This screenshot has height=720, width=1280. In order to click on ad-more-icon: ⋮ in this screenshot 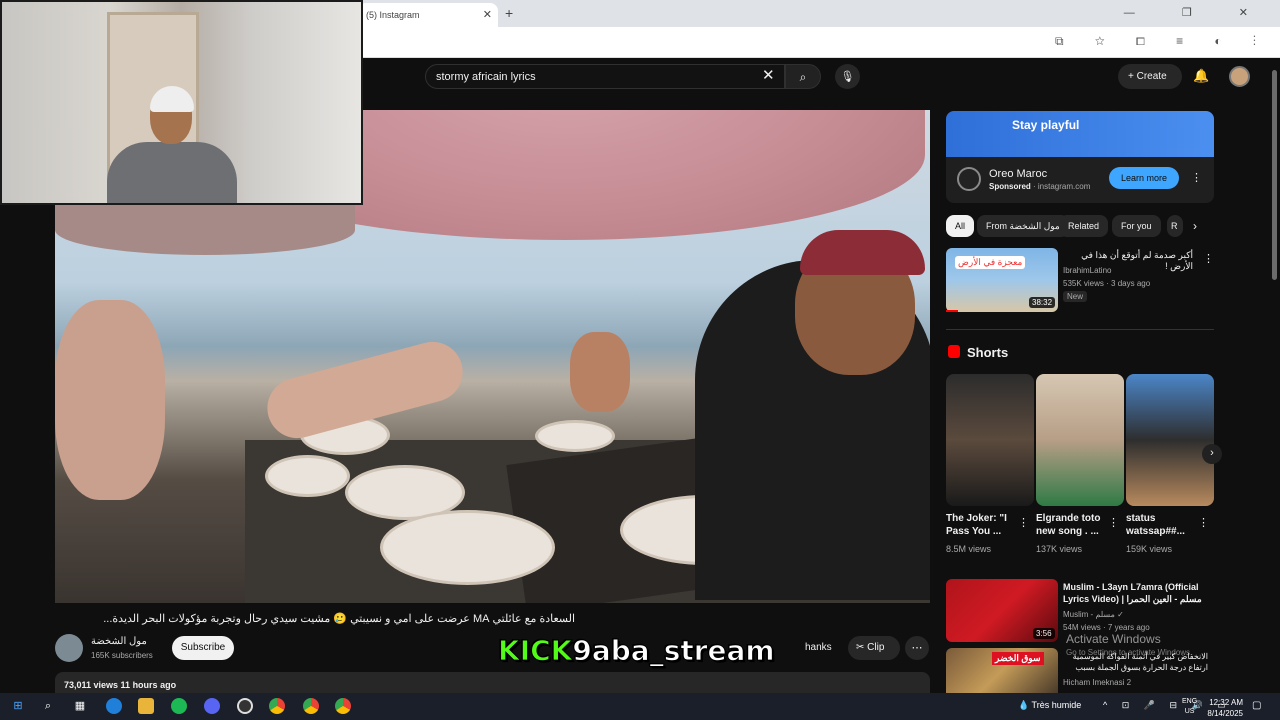, I will do `click(1196, 177)`.